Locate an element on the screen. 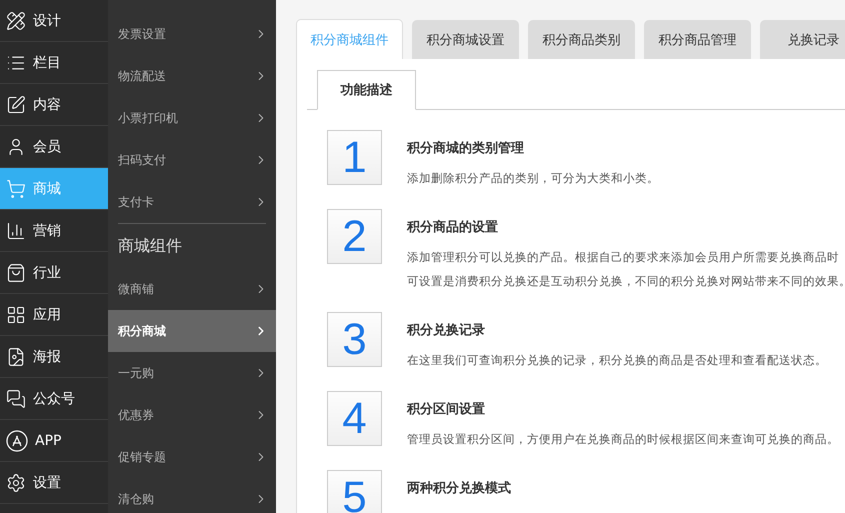  edit-icon is located at coordinates (16, 104).